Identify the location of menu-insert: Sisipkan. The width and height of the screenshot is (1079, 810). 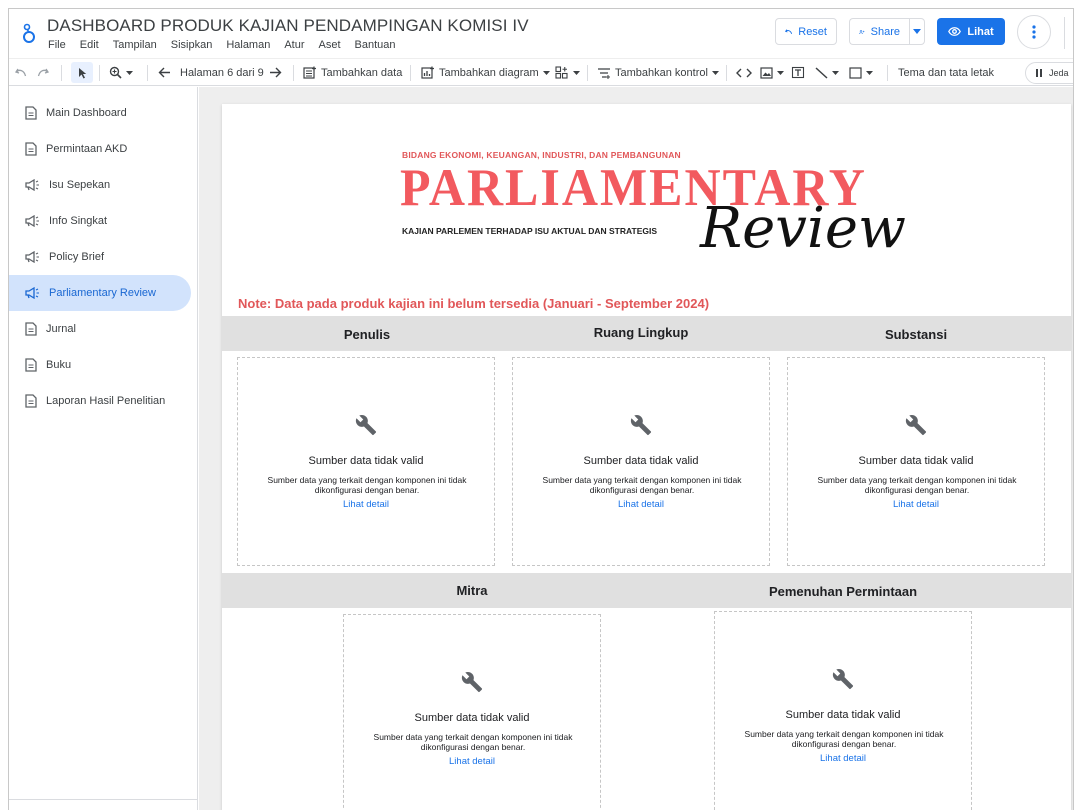
(192, 45).